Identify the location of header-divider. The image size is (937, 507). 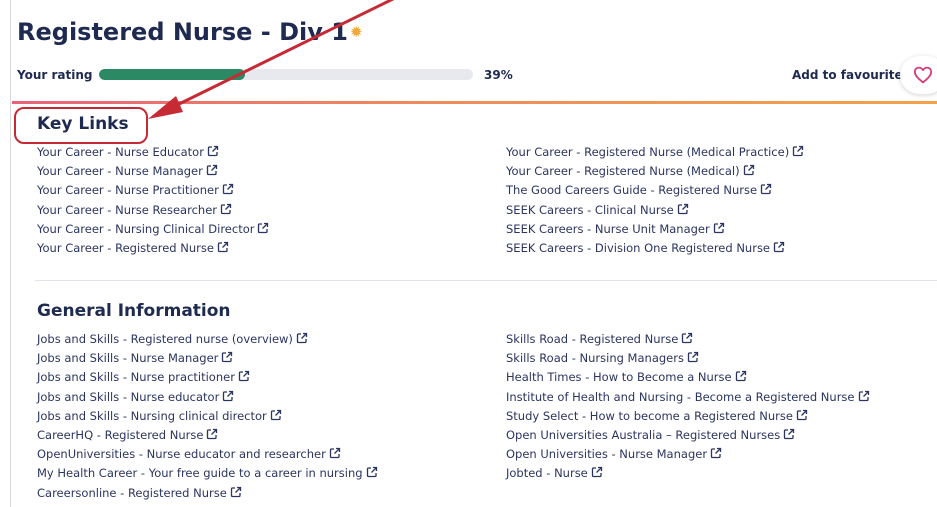
(474, 102).